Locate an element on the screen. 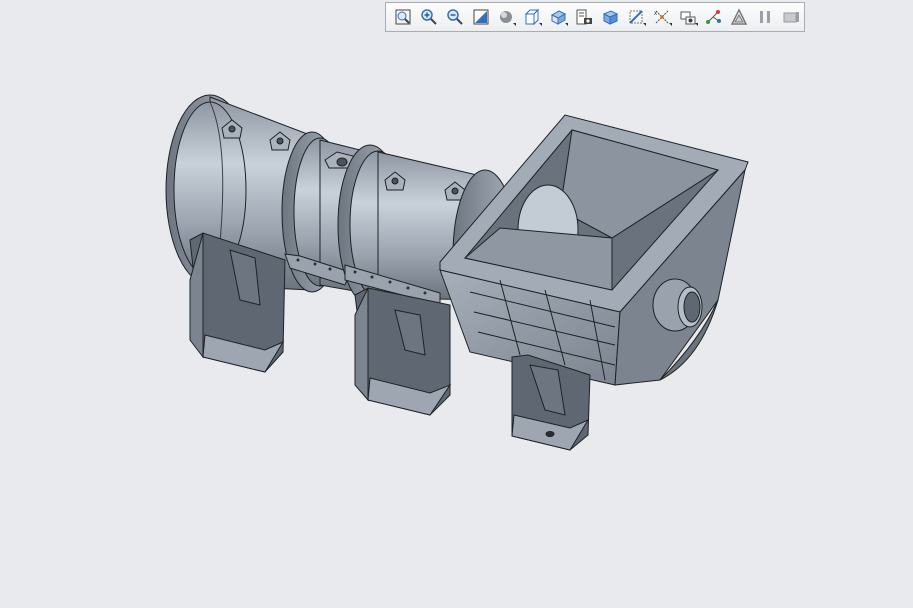 This screenshot has height=608, width=913. spin-center-icon is located at coordinates (791, 17).